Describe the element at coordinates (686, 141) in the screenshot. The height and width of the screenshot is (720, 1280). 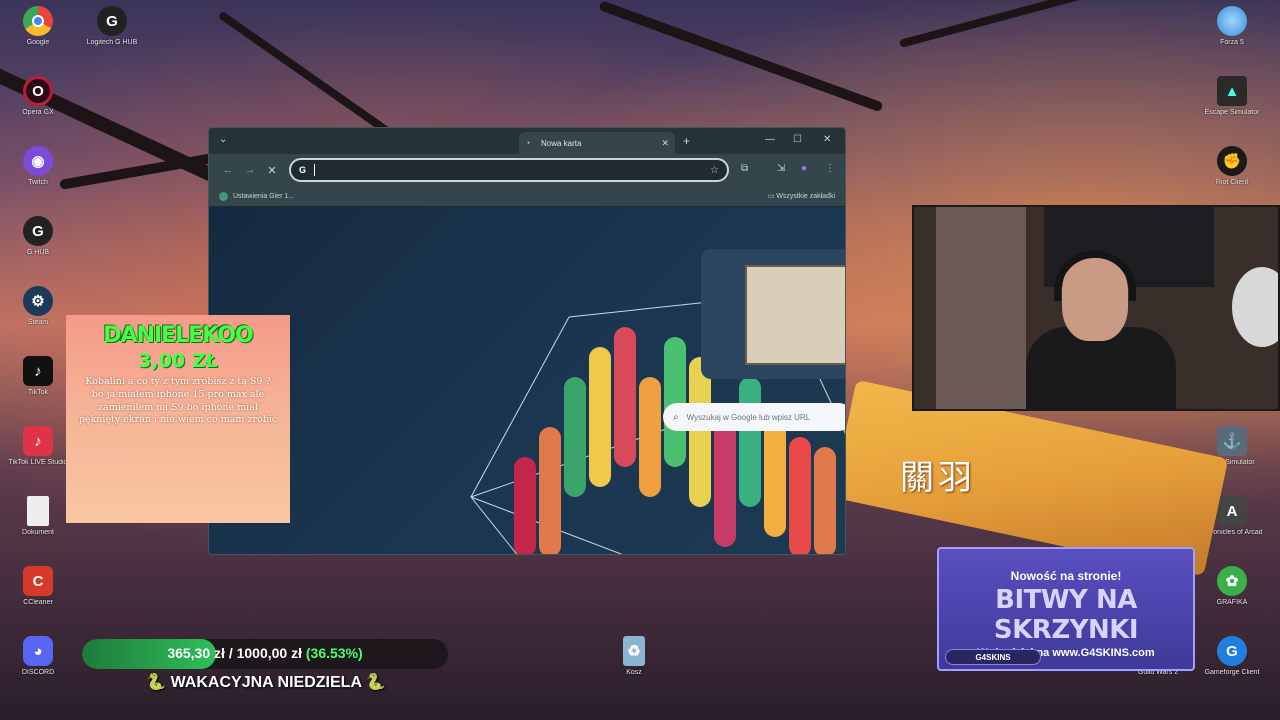
I see `new-tab-button: +` at that location.